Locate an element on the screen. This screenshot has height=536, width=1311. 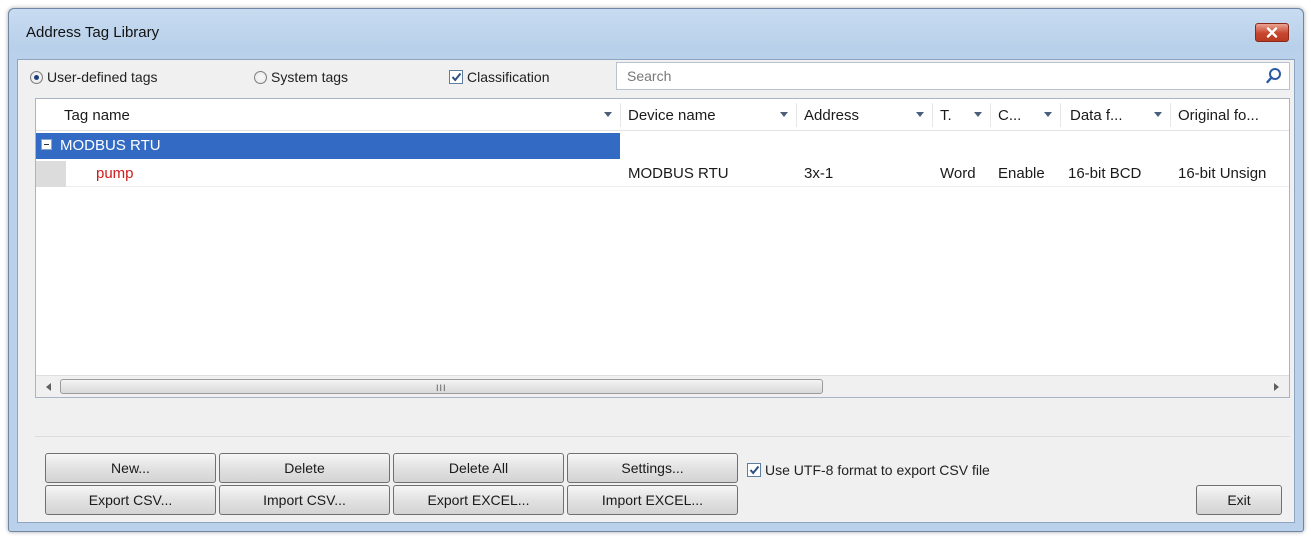
close-button is located at coordinates (1272, 32).